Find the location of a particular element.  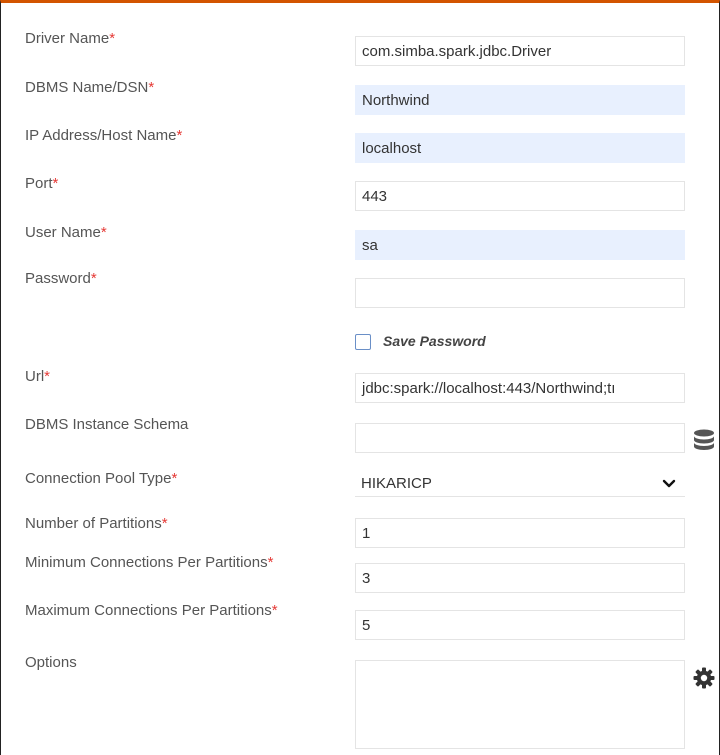

number-of-partitions-label: Number of Partitions* is located at coordinates (96, 523).